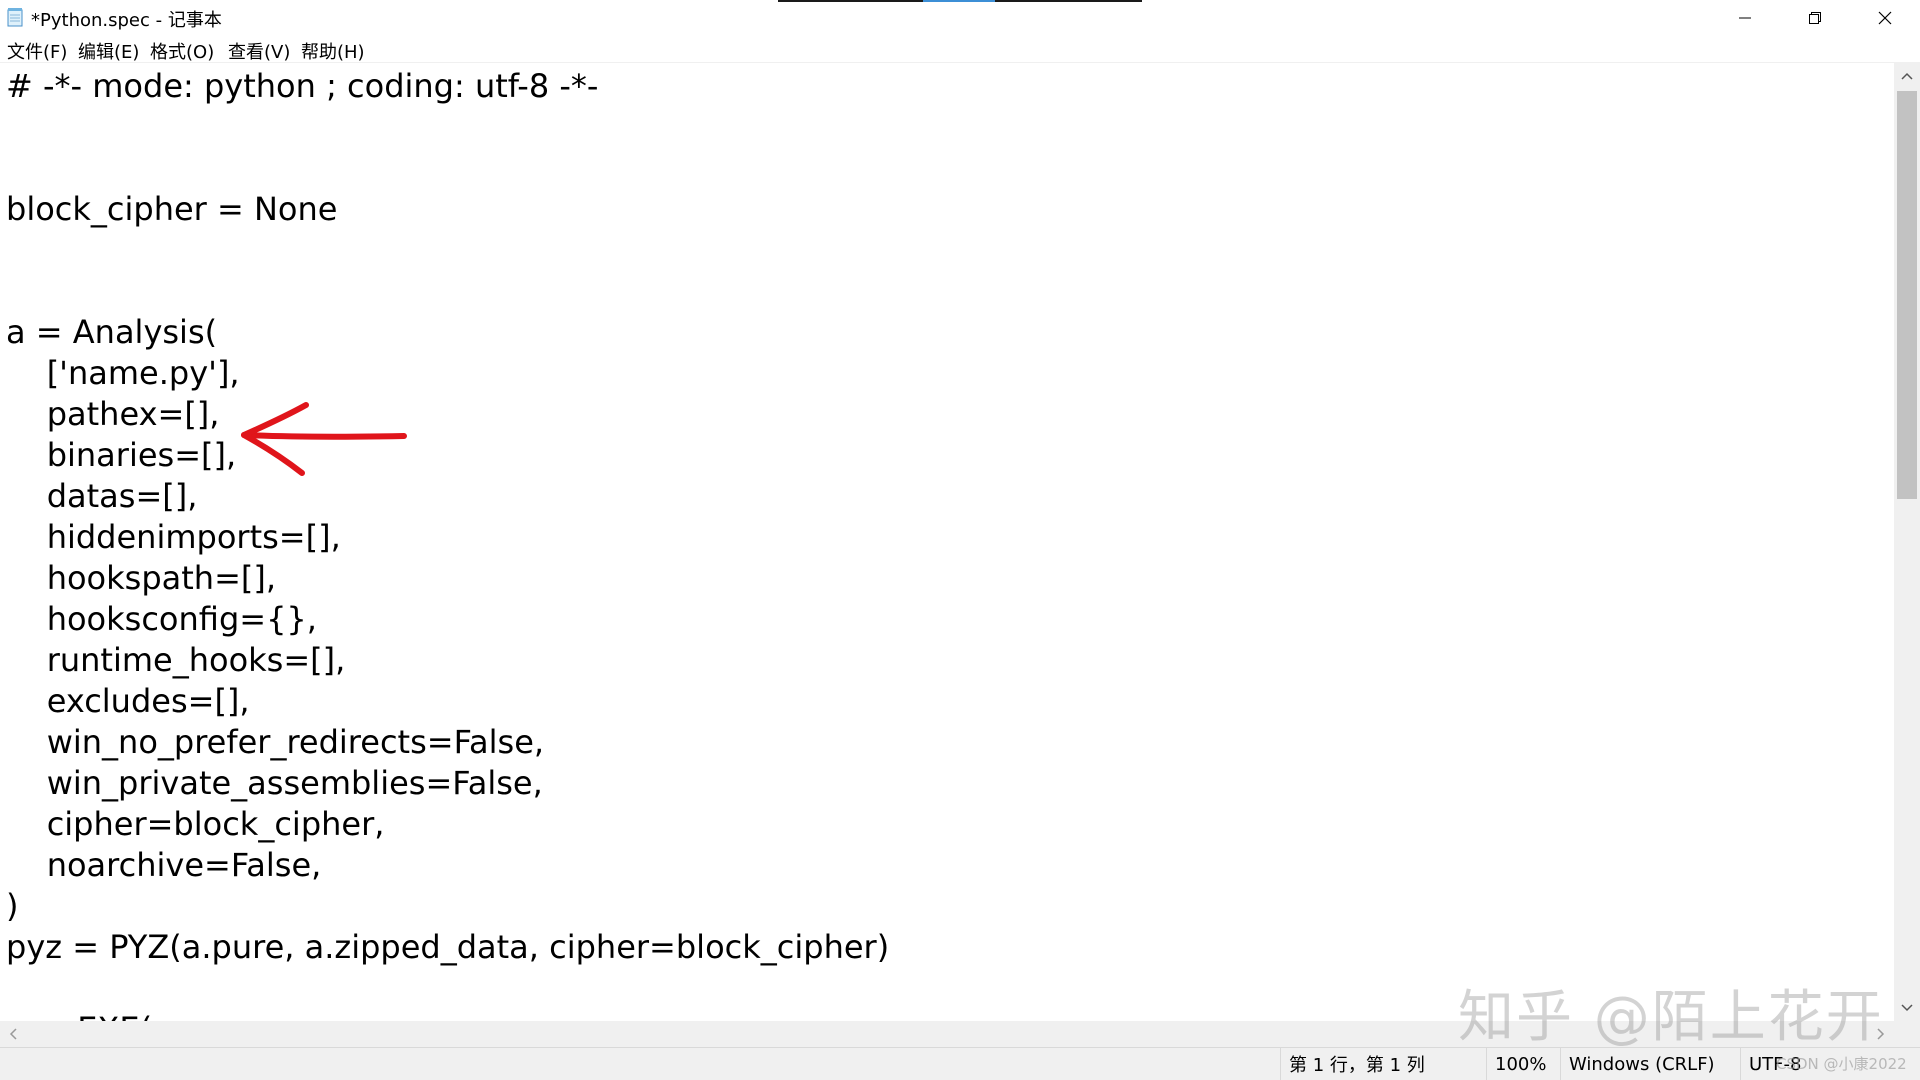 Image resolution: width=1920 pixels, height=1080 pixels. What do you see at coordinates (37, 51) in the screenshot?
I see `menu-file: 文件(F)` at bounding box center [37, 51].